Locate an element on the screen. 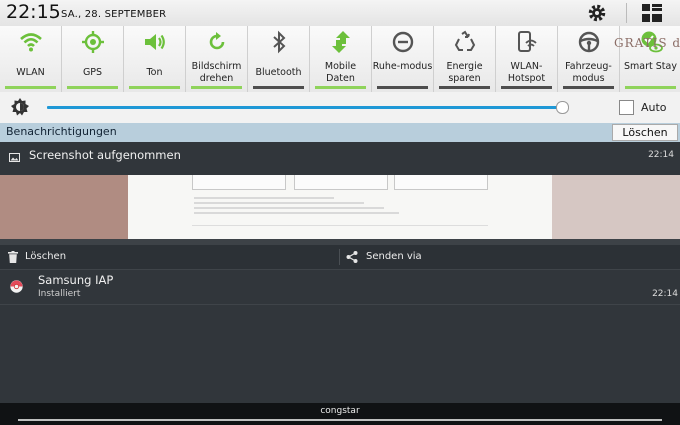  brightness-row is located at coordinates (340, 108).